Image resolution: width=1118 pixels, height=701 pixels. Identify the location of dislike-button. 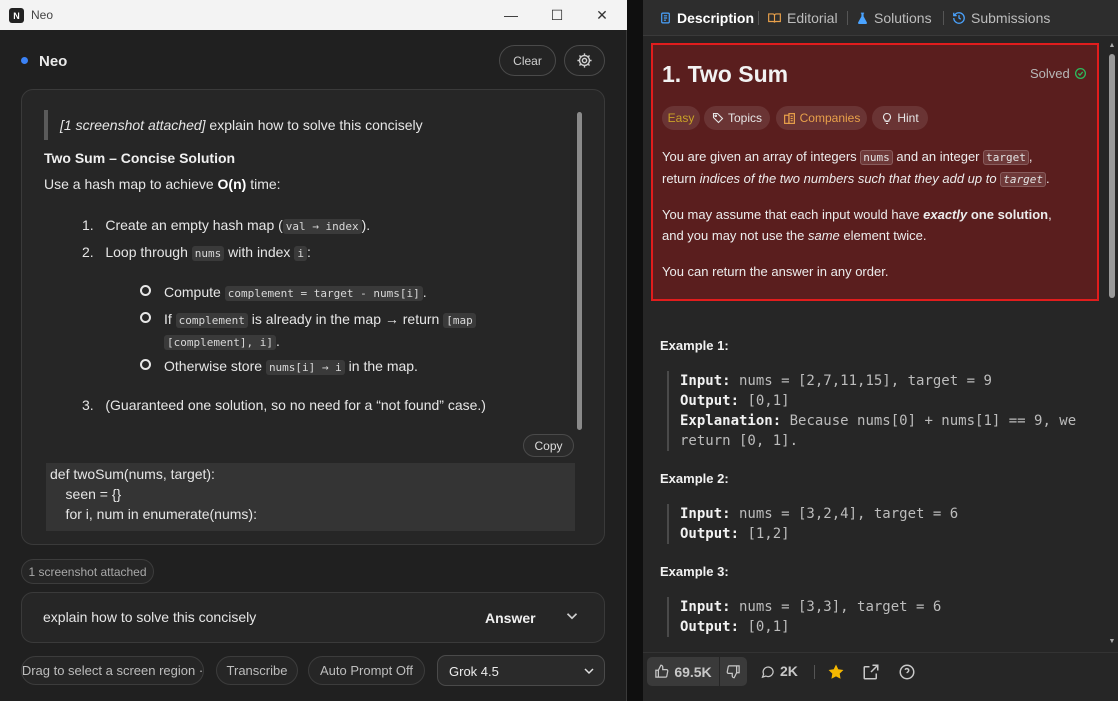
(733, 671).